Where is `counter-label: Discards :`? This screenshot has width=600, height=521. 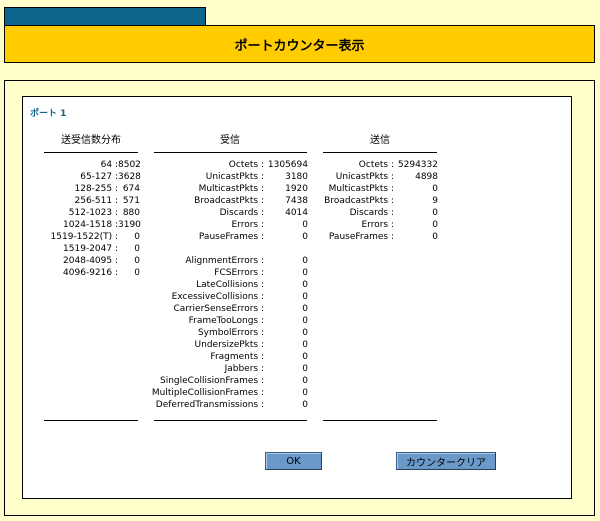 counter-label: Discards : is located at coordinates (241, 213).